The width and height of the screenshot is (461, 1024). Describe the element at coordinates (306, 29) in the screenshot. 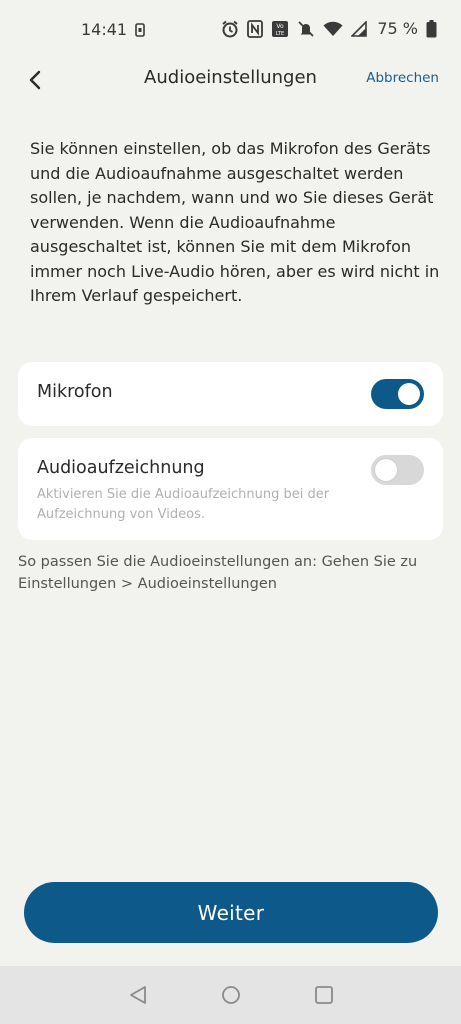

I see `mute-icon` at that location.